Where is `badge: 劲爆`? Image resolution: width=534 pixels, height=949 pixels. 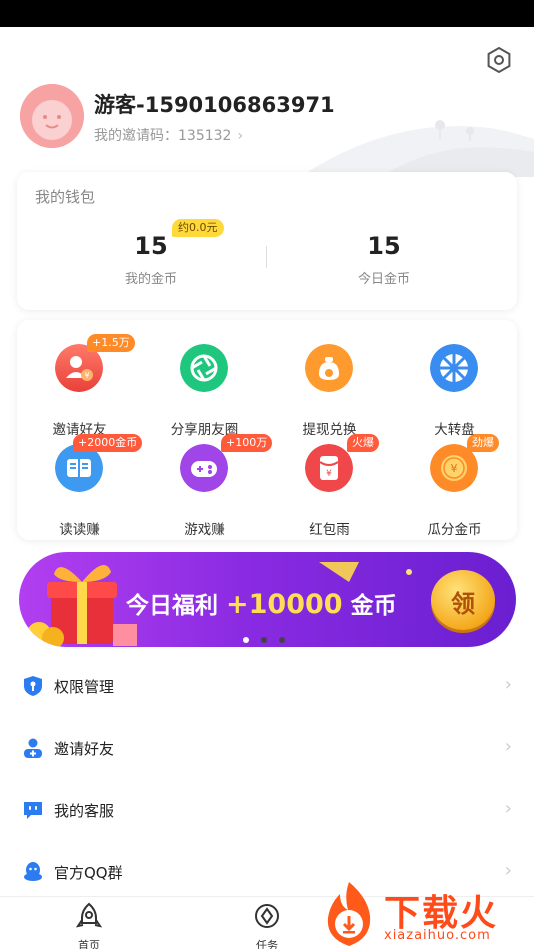
badge: 劲爆 is located at coordinates (483, 443).